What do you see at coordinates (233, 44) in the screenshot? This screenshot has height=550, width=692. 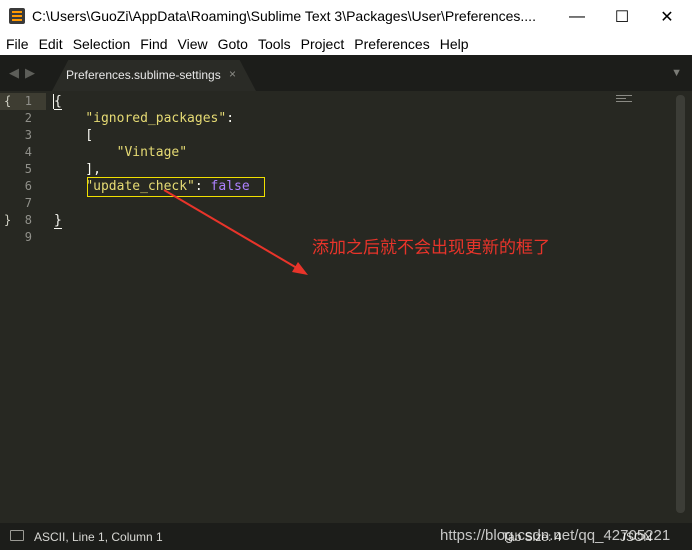 I see `menu-goto: Goto` at bounding box center [233, 44].